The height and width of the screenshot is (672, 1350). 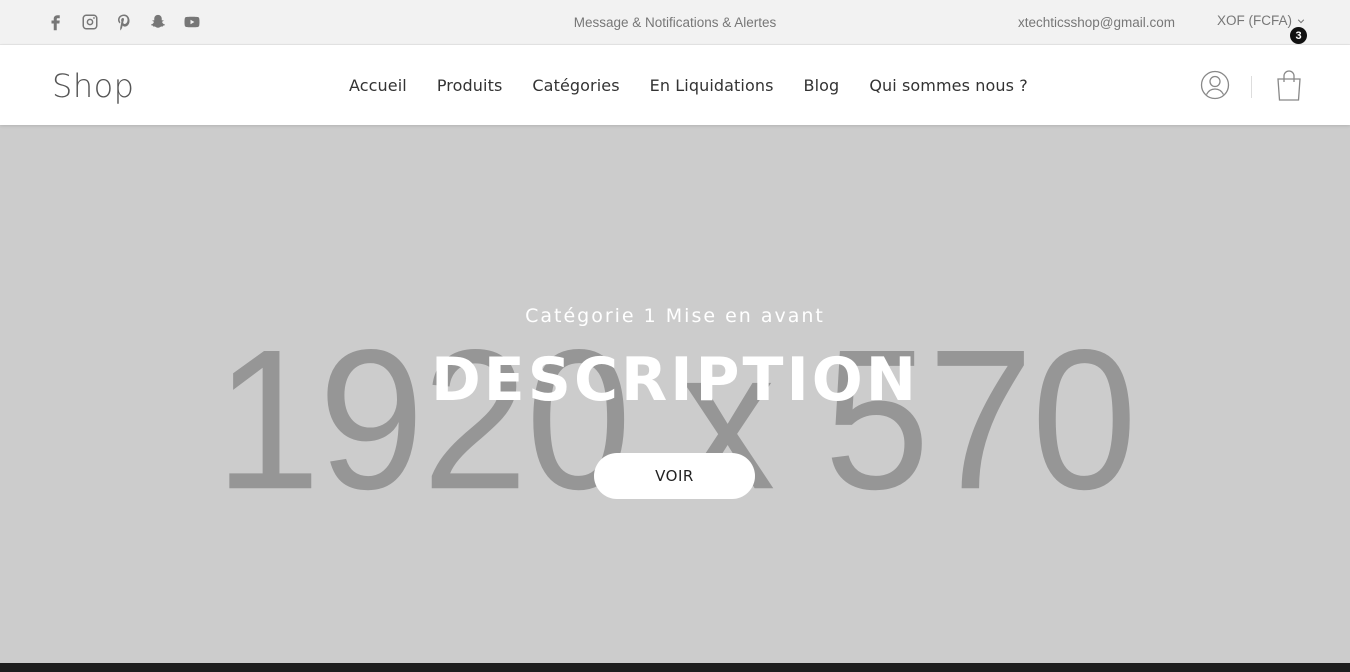 What do you see at coordinates (675, 667) in the screenshot?
I see `os-taskbar-strip` at bounding box center [675, 667].